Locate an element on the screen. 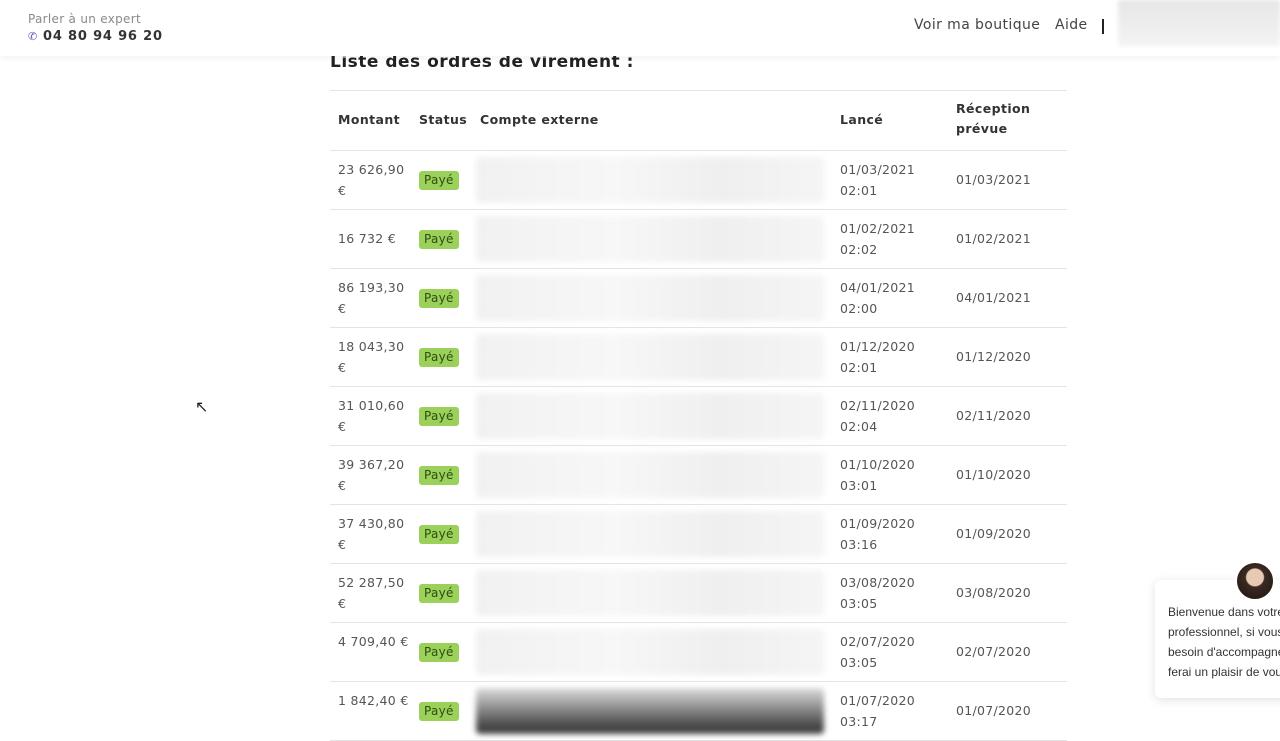 This screenshot has width=1280, height=741. reception-cell: 01/12/2020 is located at coordinates (994, 356).